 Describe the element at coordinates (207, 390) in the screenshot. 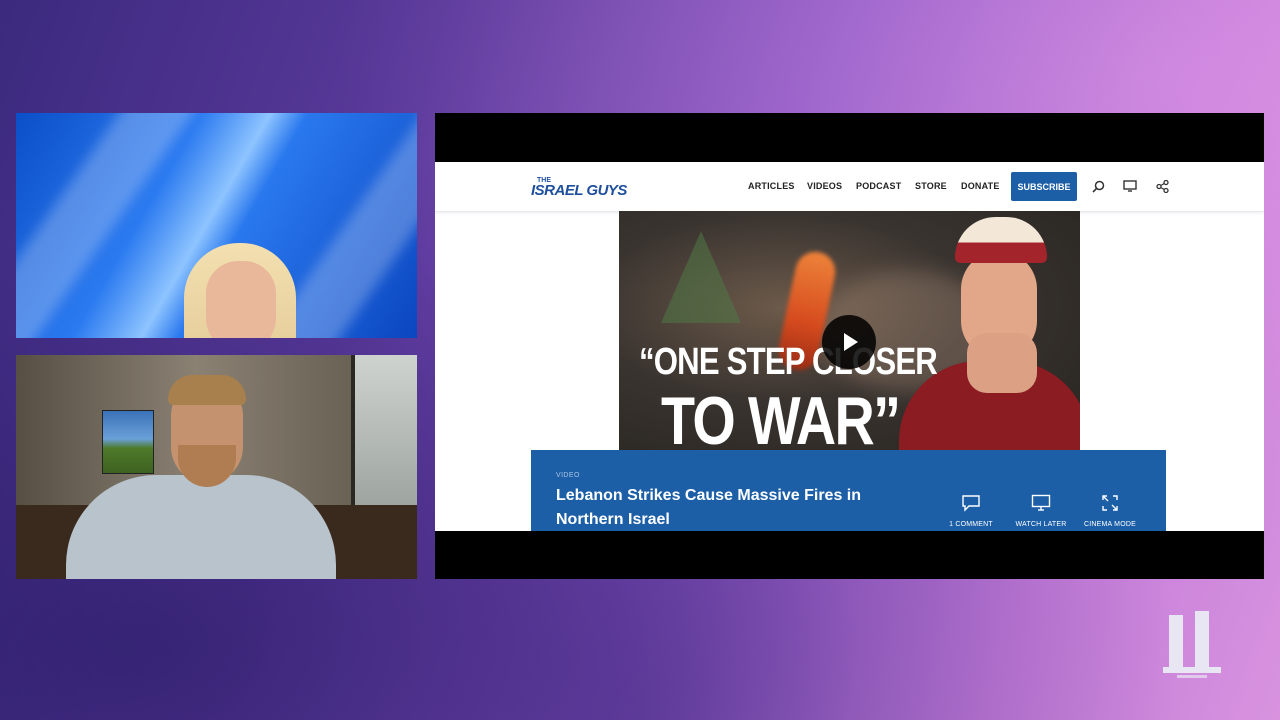

I see `guest-hair` at that location.